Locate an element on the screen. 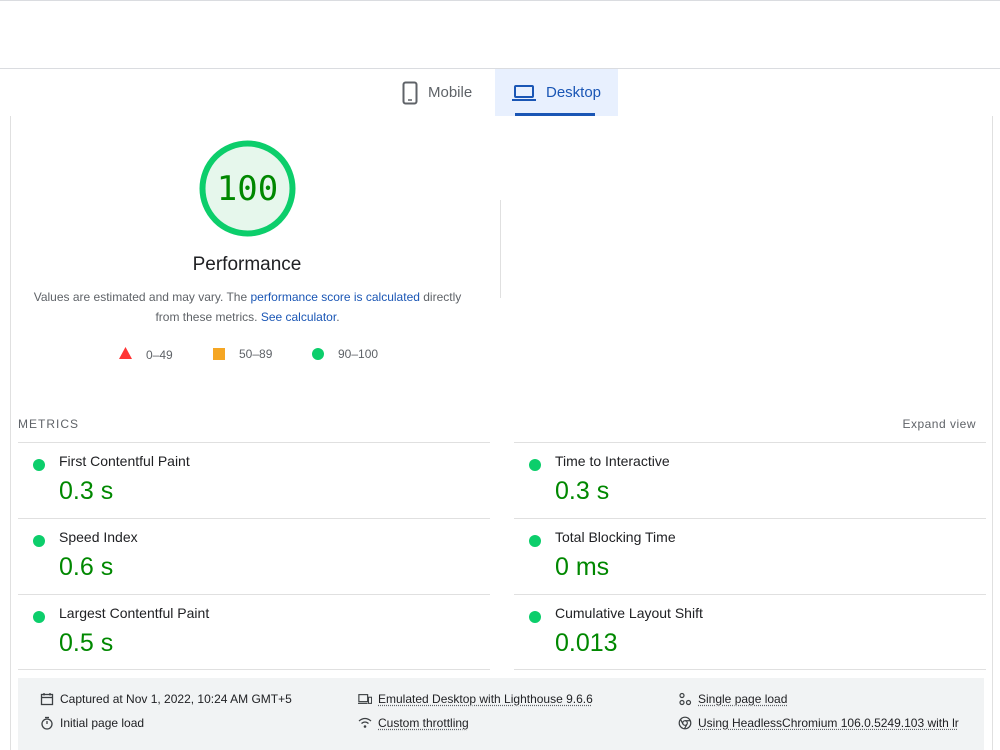 Image resolution: width=1000 pixels, height=750 pixels. metric-value: 0 ms is located at coordinates (582, 567).